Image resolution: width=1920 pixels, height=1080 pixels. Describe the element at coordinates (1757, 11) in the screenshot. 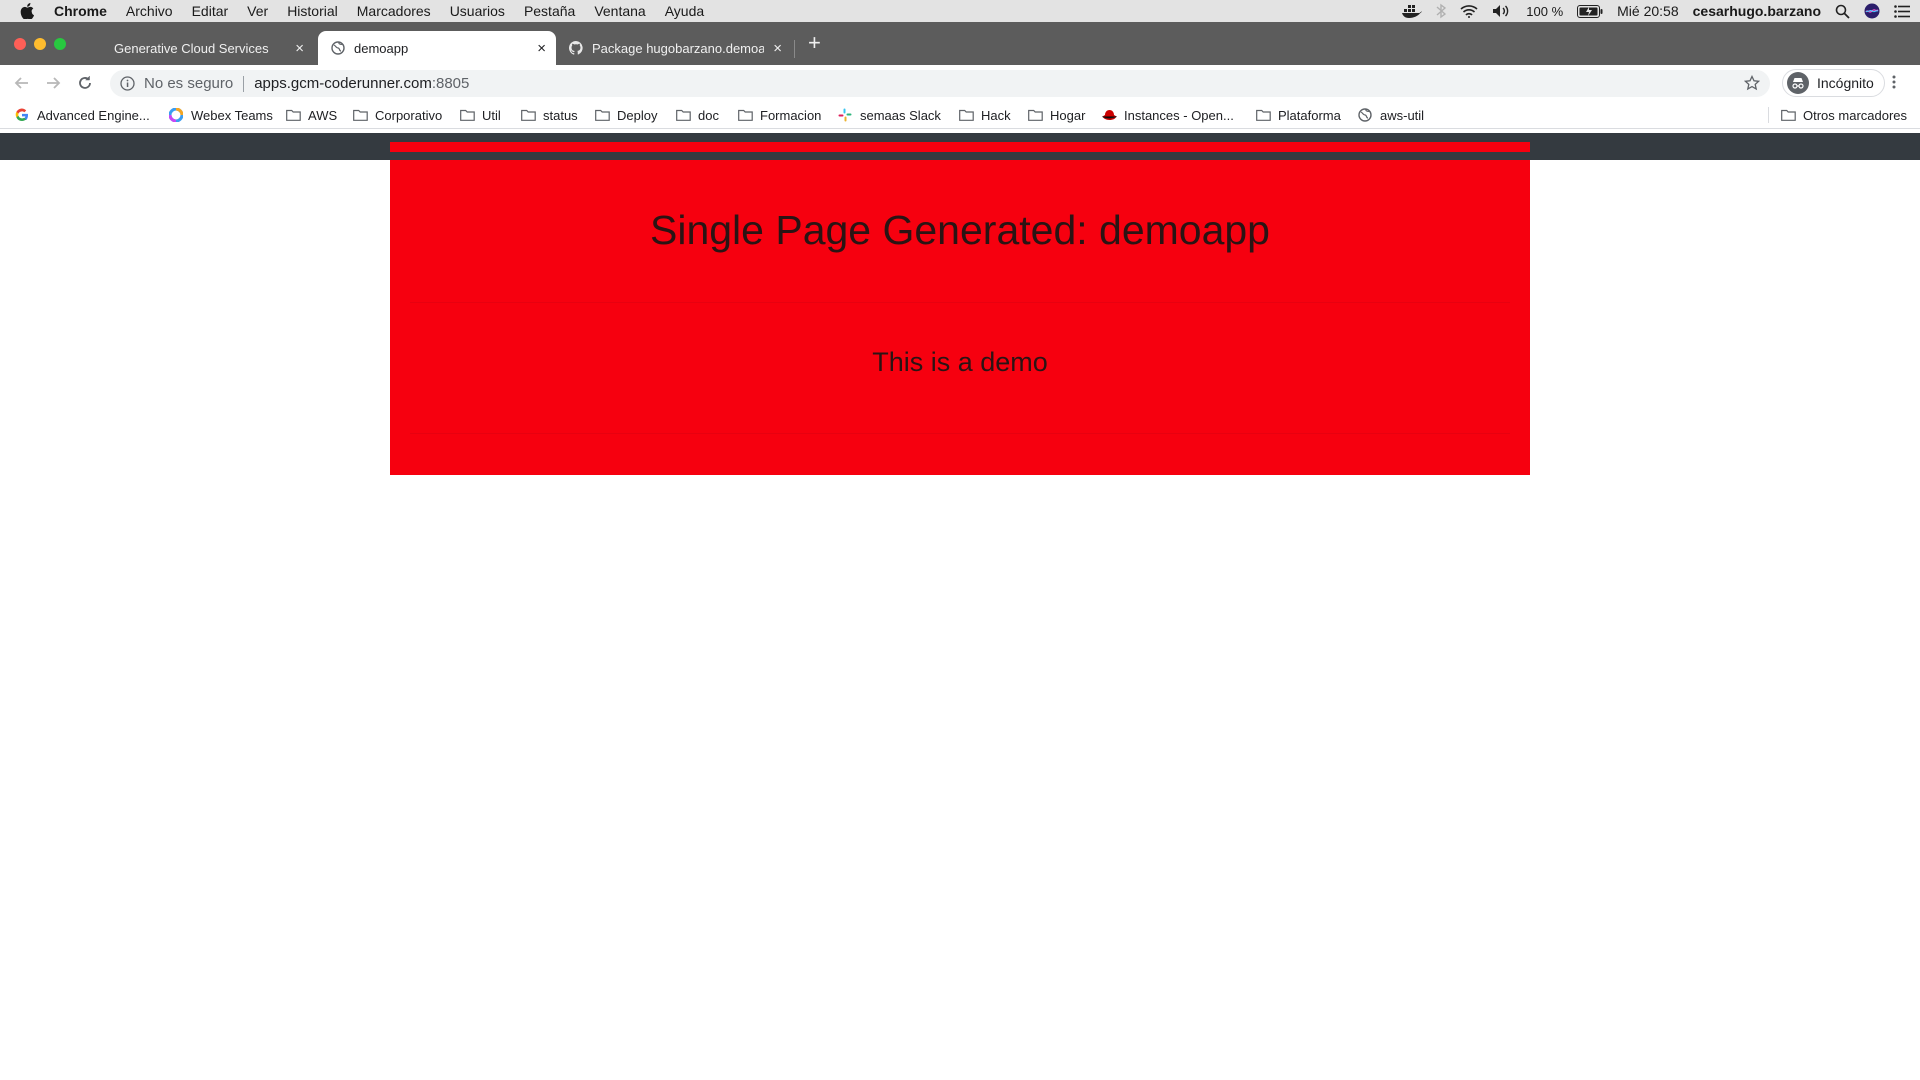

I see `user-name: cesarhugo.barzano` at that location.